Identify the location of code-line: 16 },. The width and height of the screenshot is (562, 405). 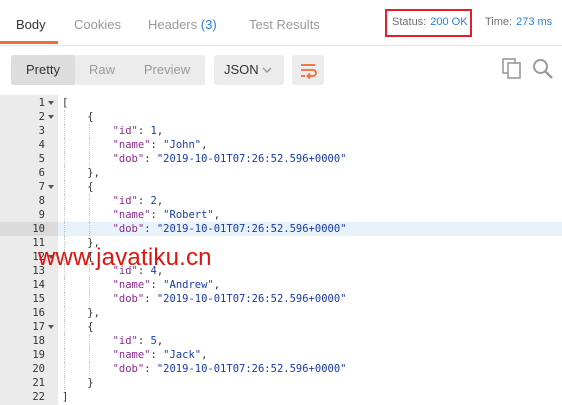
(281, 313).